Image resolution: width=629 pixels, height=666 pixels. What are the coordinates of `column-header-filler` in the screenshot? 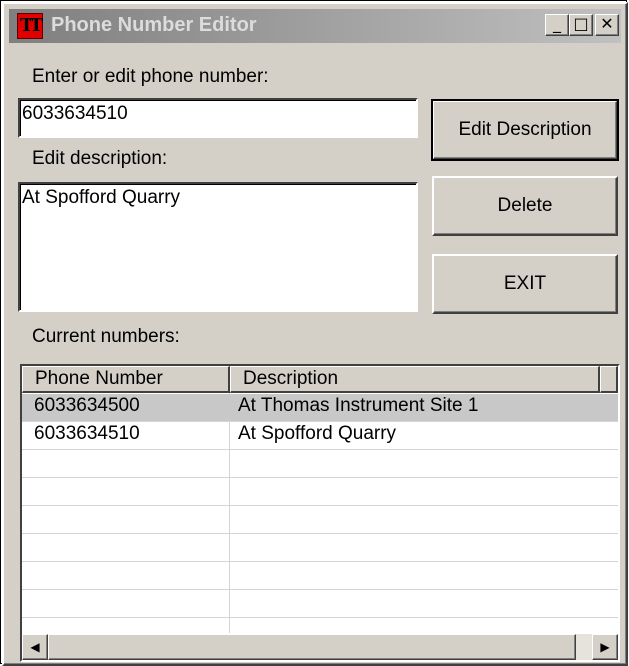 It's located at (609, 379).